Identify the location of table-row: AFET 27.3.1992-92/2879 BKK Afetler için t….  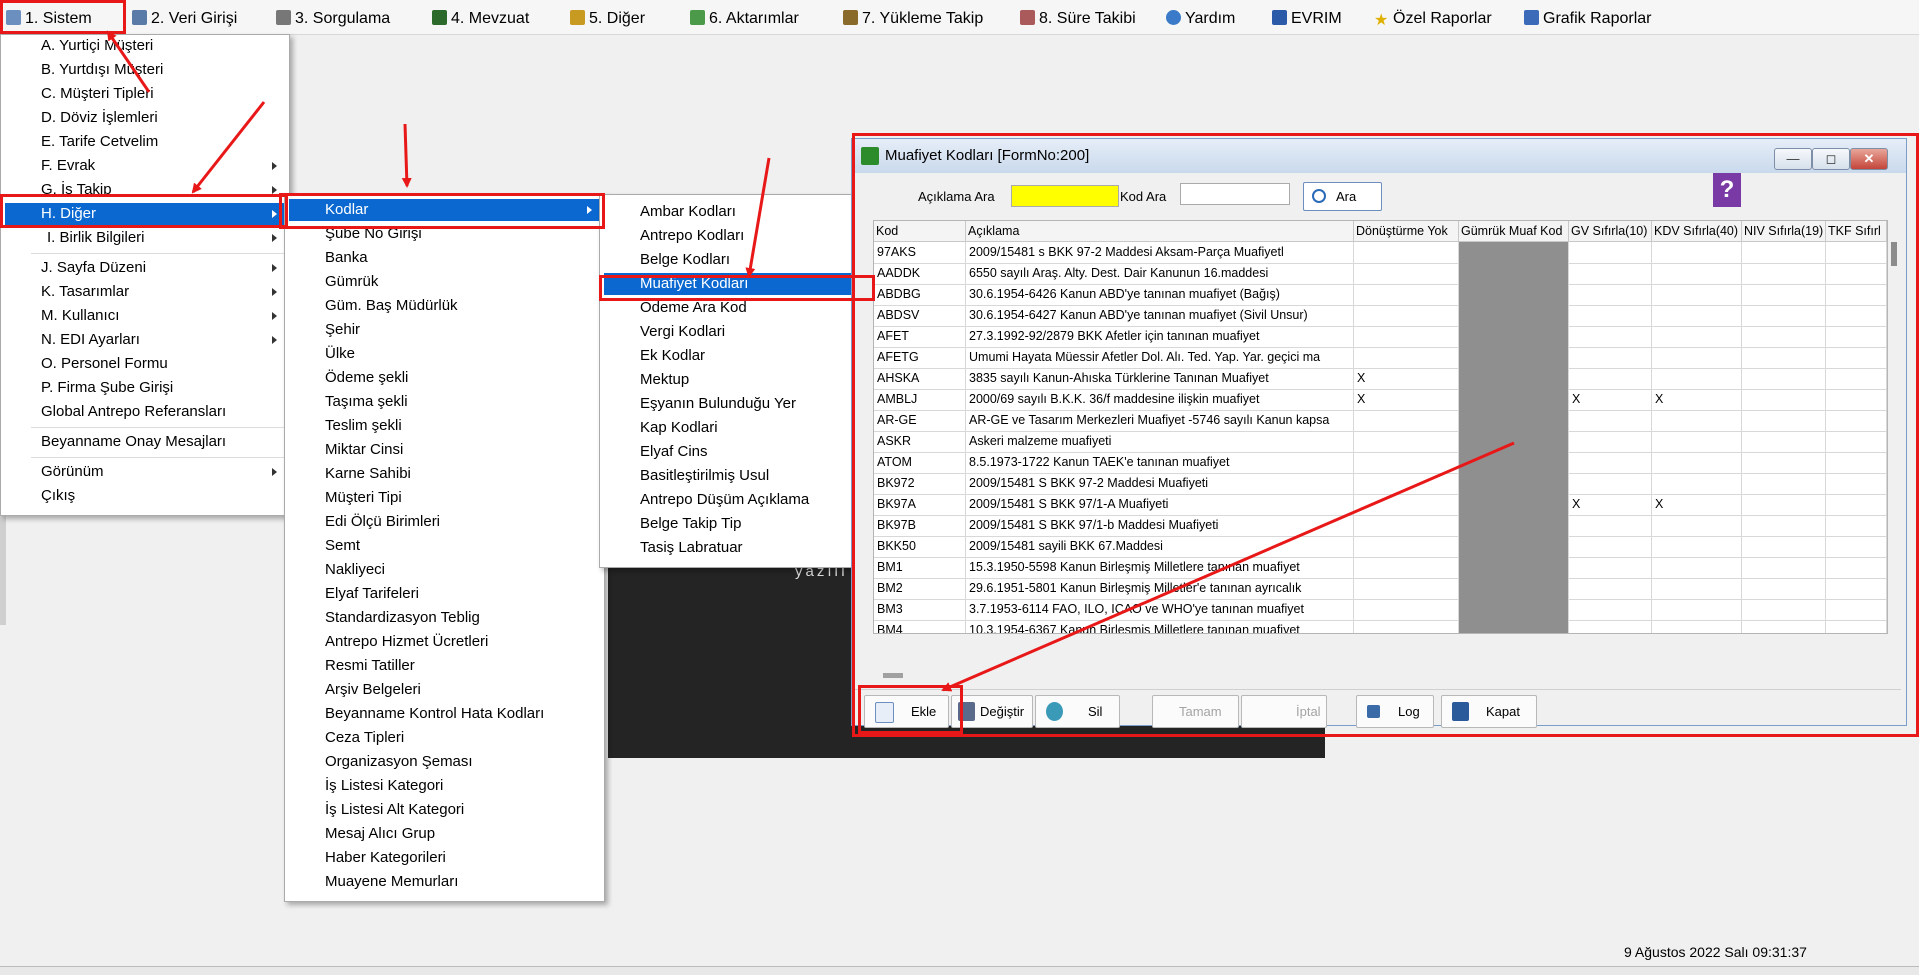
(1380, 337).